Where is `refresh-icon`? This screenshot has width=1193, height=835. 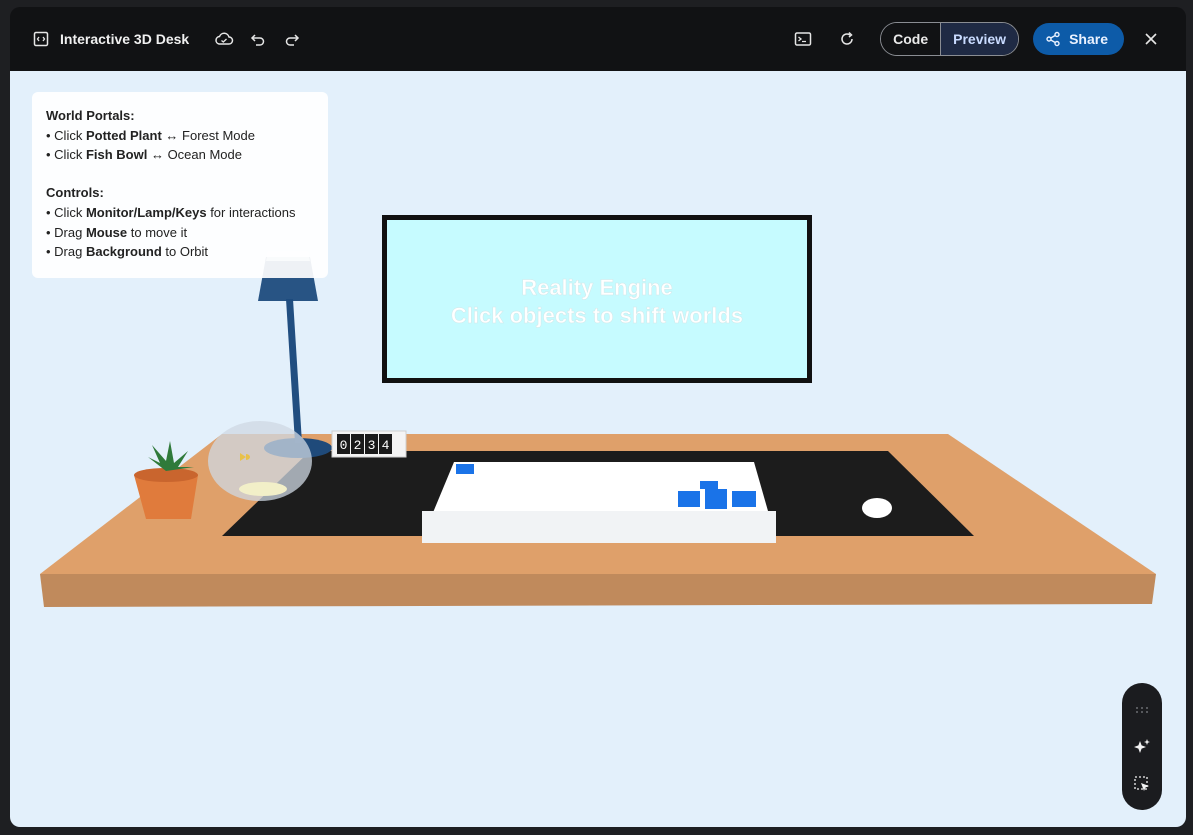
refresh-icon is located at coordinates (847, 38).